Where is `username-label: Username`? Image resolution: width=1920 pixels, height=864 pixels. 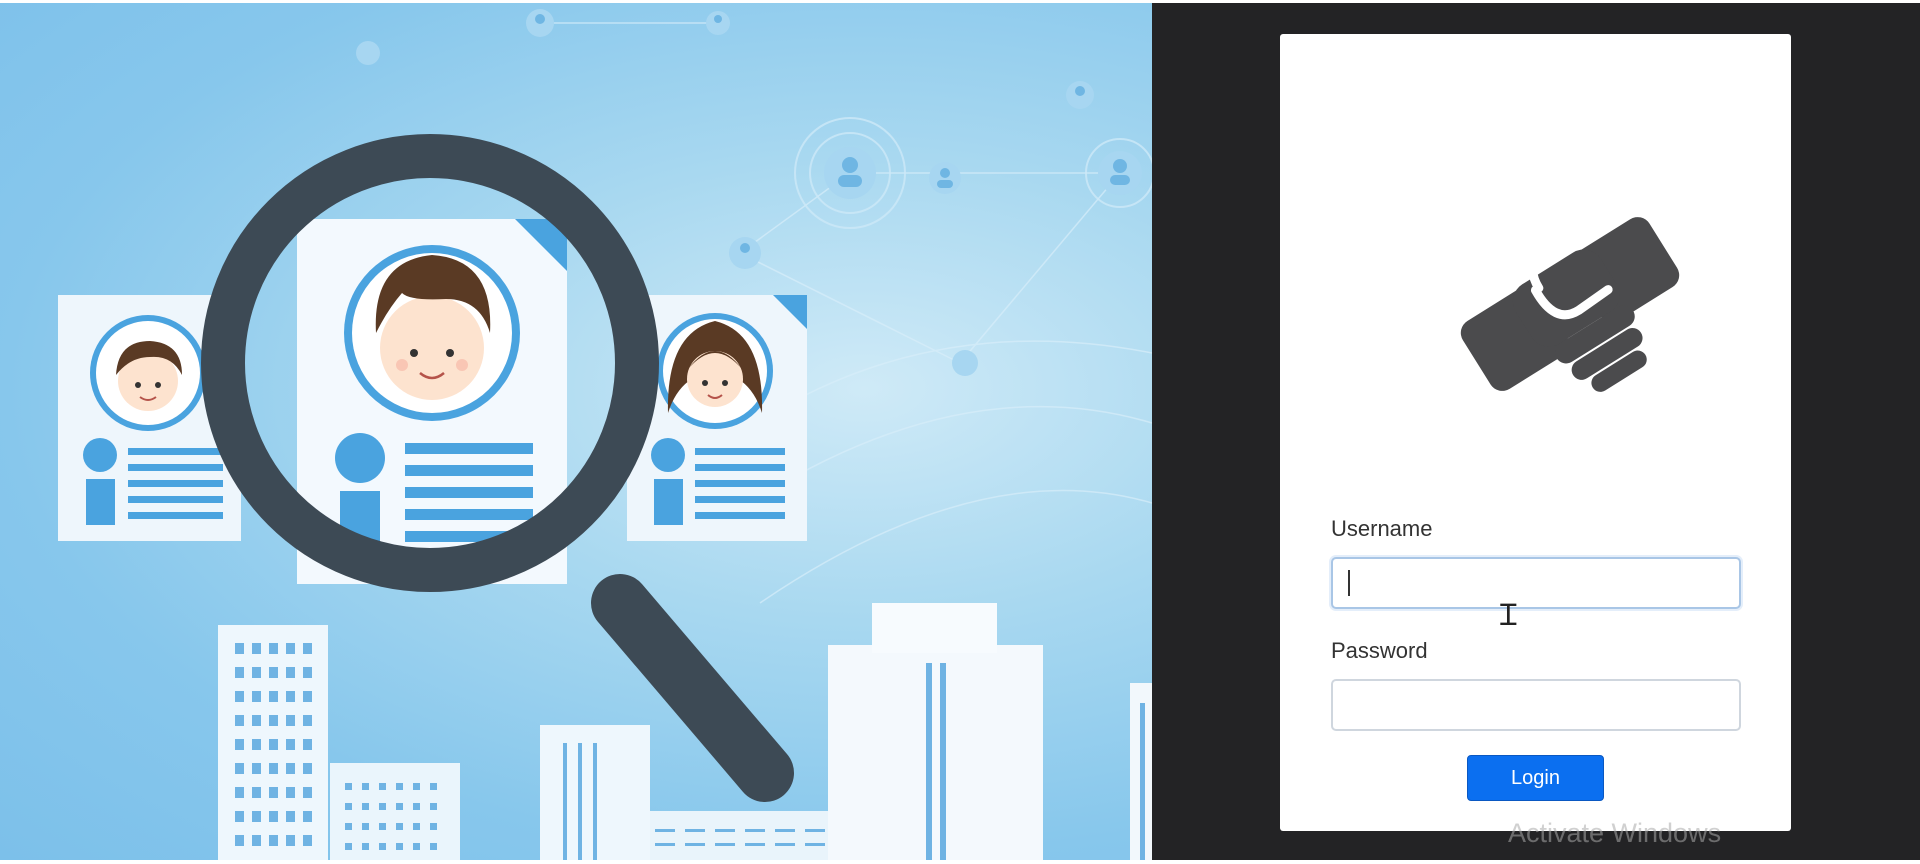
username-label: Username is located at coordinates (1382, 528).